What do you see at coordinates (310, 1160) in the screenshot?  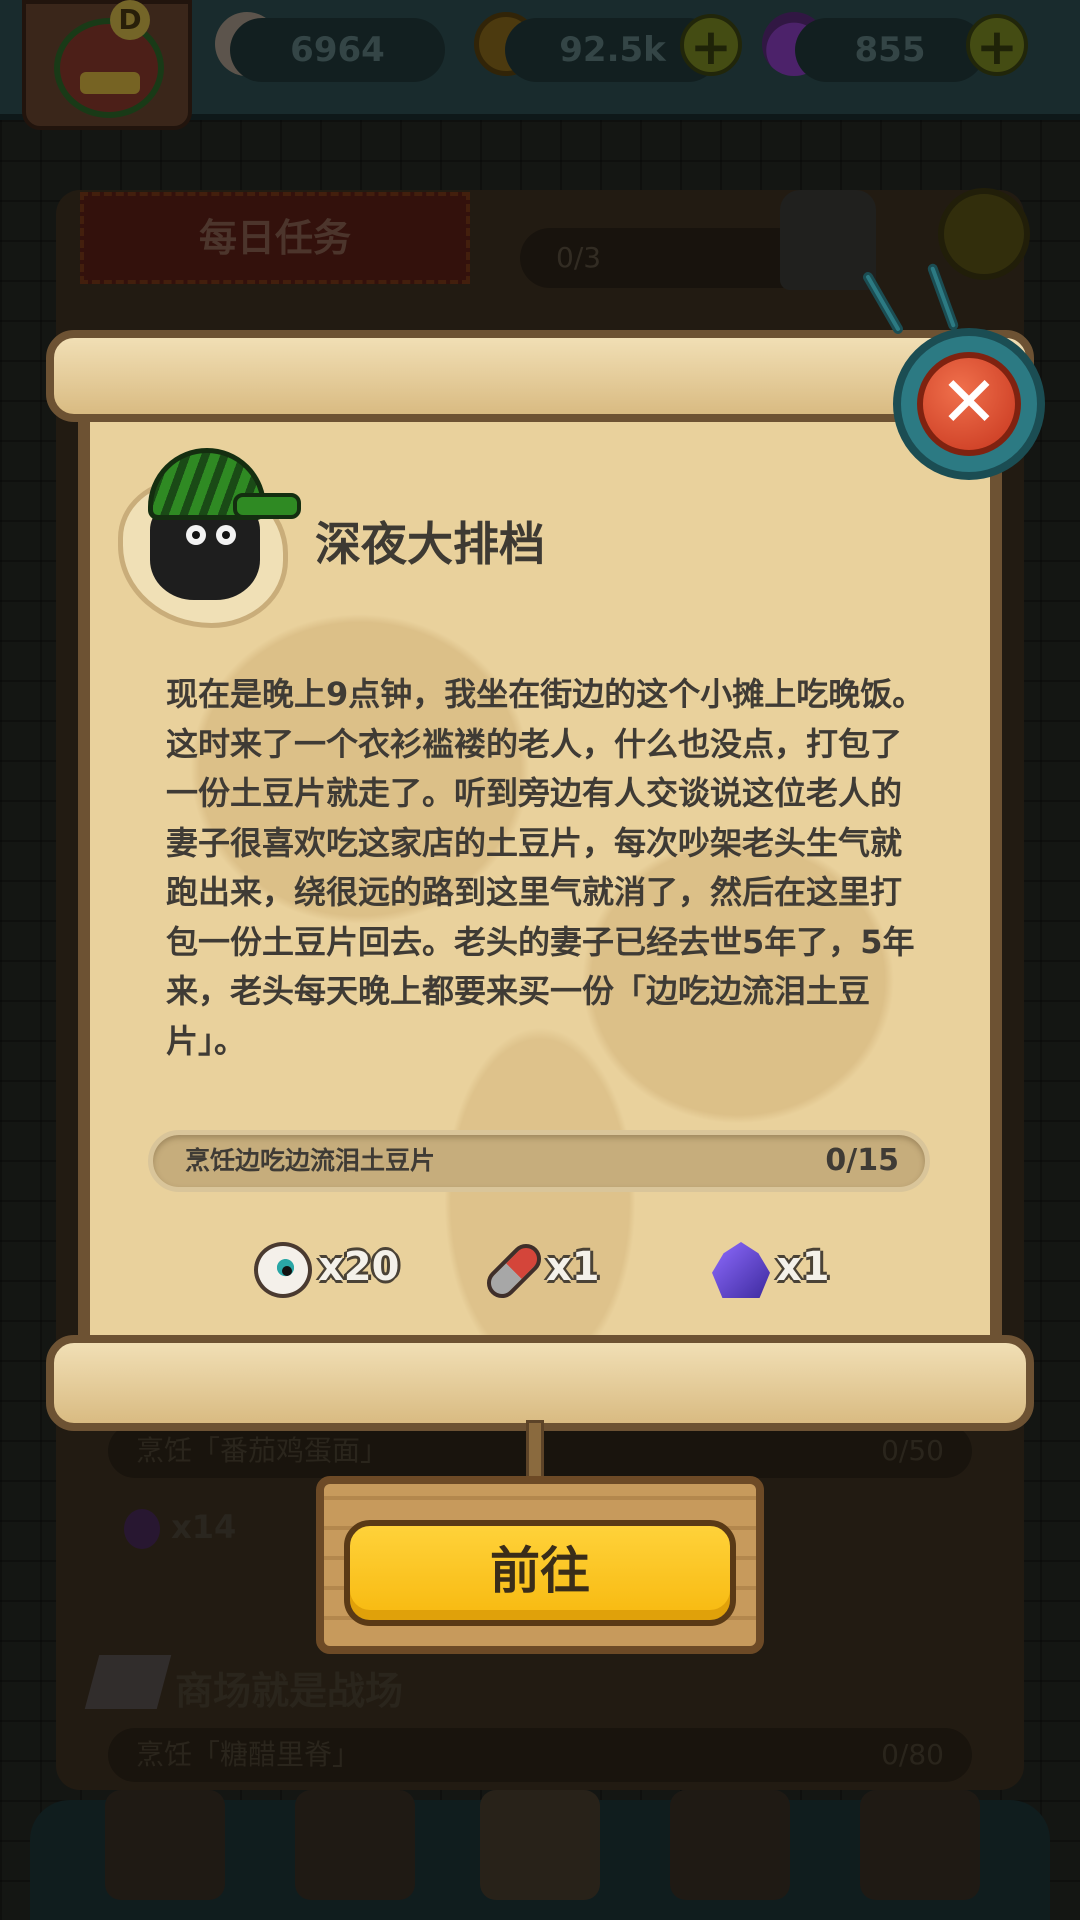 I see `task-label: 烹饪边吃边流泪土豆片` at bounding box center [310, 1160].